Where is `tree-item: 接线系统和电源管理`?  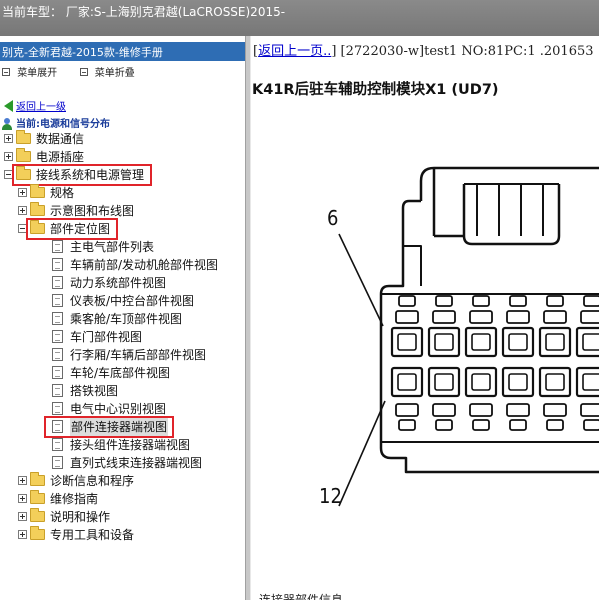 tree-item: 接线系统和电源管理 is located at coordinates (122, 175).